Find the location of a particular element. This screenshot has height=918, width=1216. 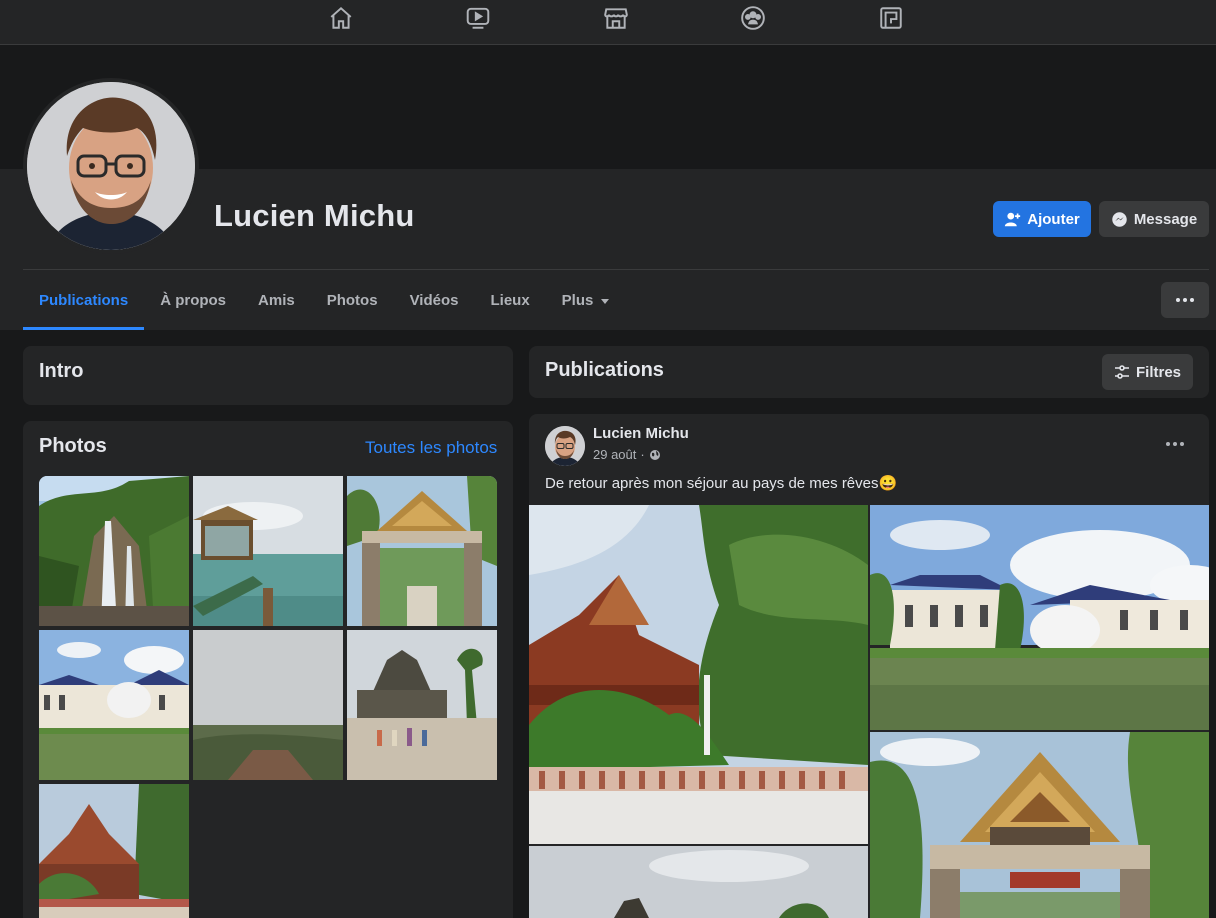

profile-more-button is located at coordinates (1185, 300).